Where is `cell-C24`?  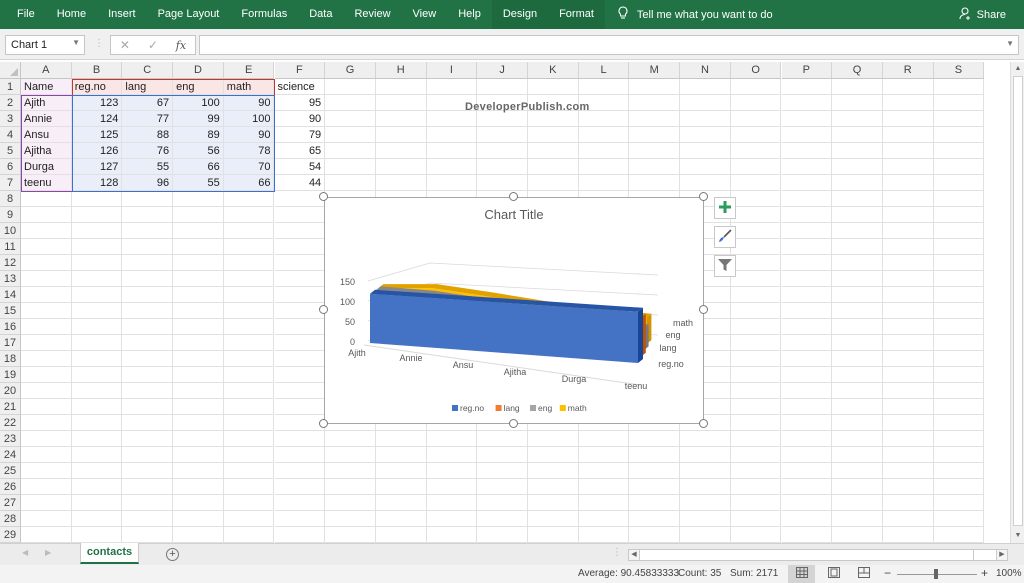
cell-C24 is located at coordinates (148, 455).